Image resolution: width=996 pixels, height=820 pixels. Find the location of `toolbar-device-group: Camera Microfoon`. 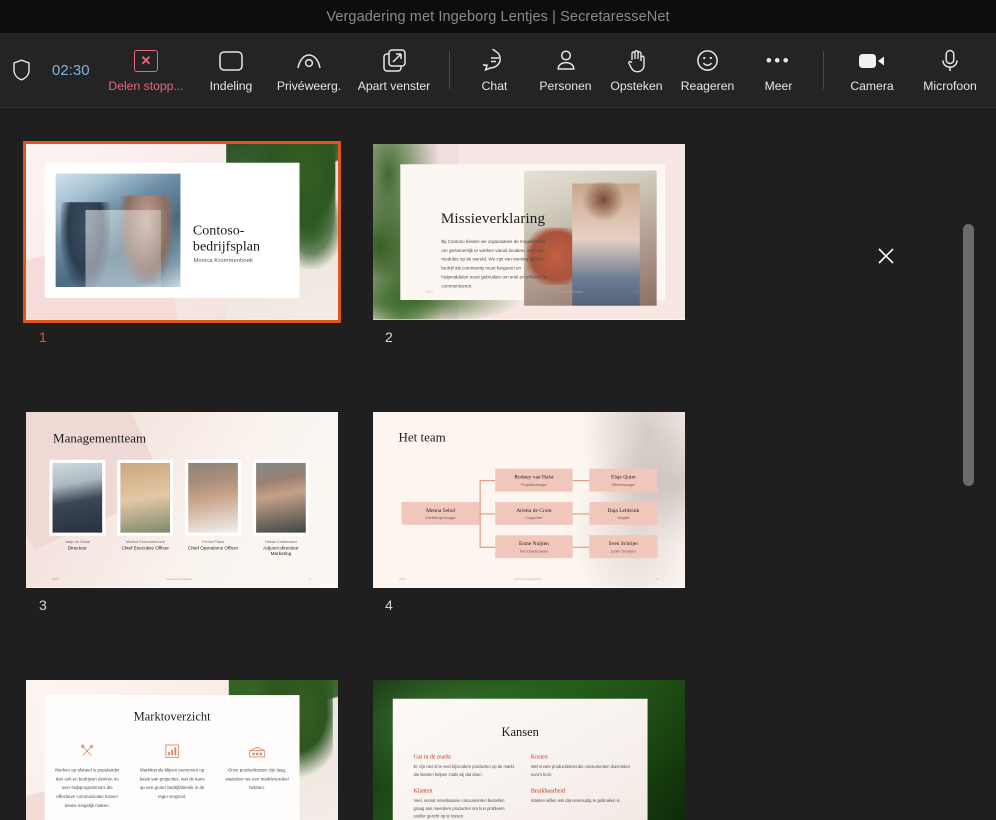

toolbar-device-group: Camera Microfoon is located at coordinates (911, 70).